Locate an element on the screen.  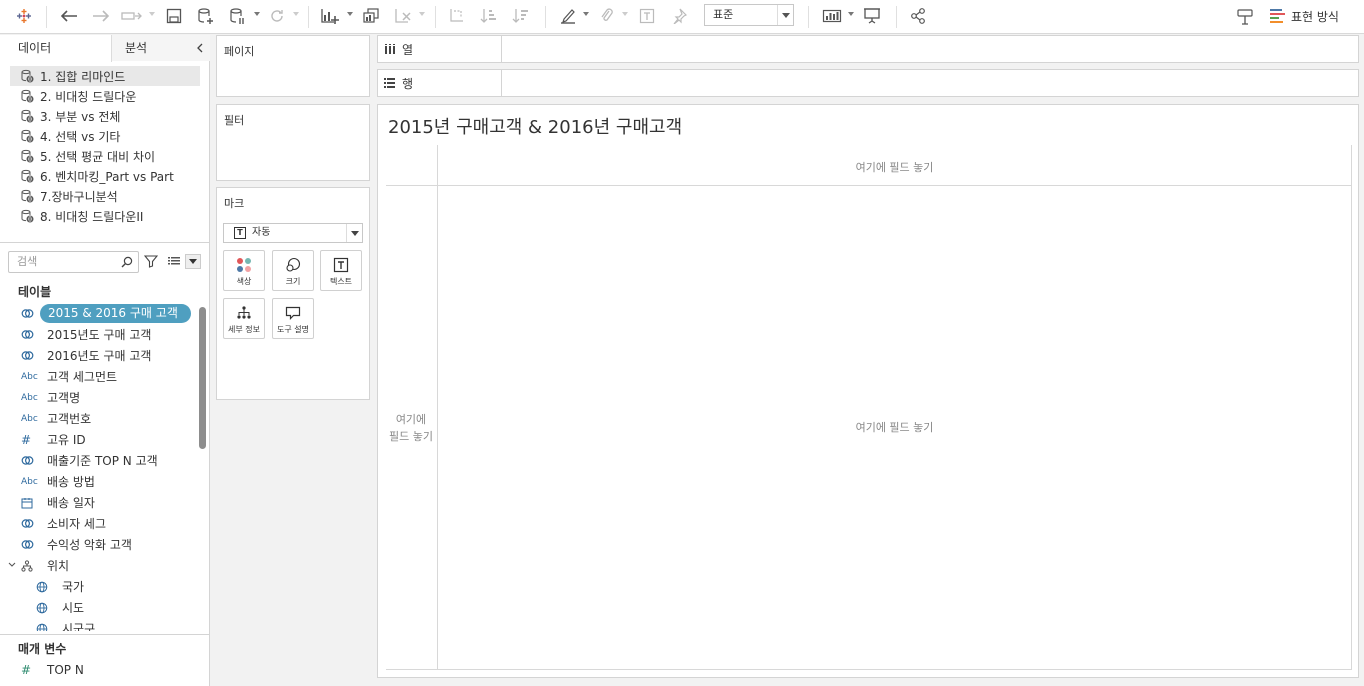
tab-data: 데이터 is located at coordinates (56, 48).